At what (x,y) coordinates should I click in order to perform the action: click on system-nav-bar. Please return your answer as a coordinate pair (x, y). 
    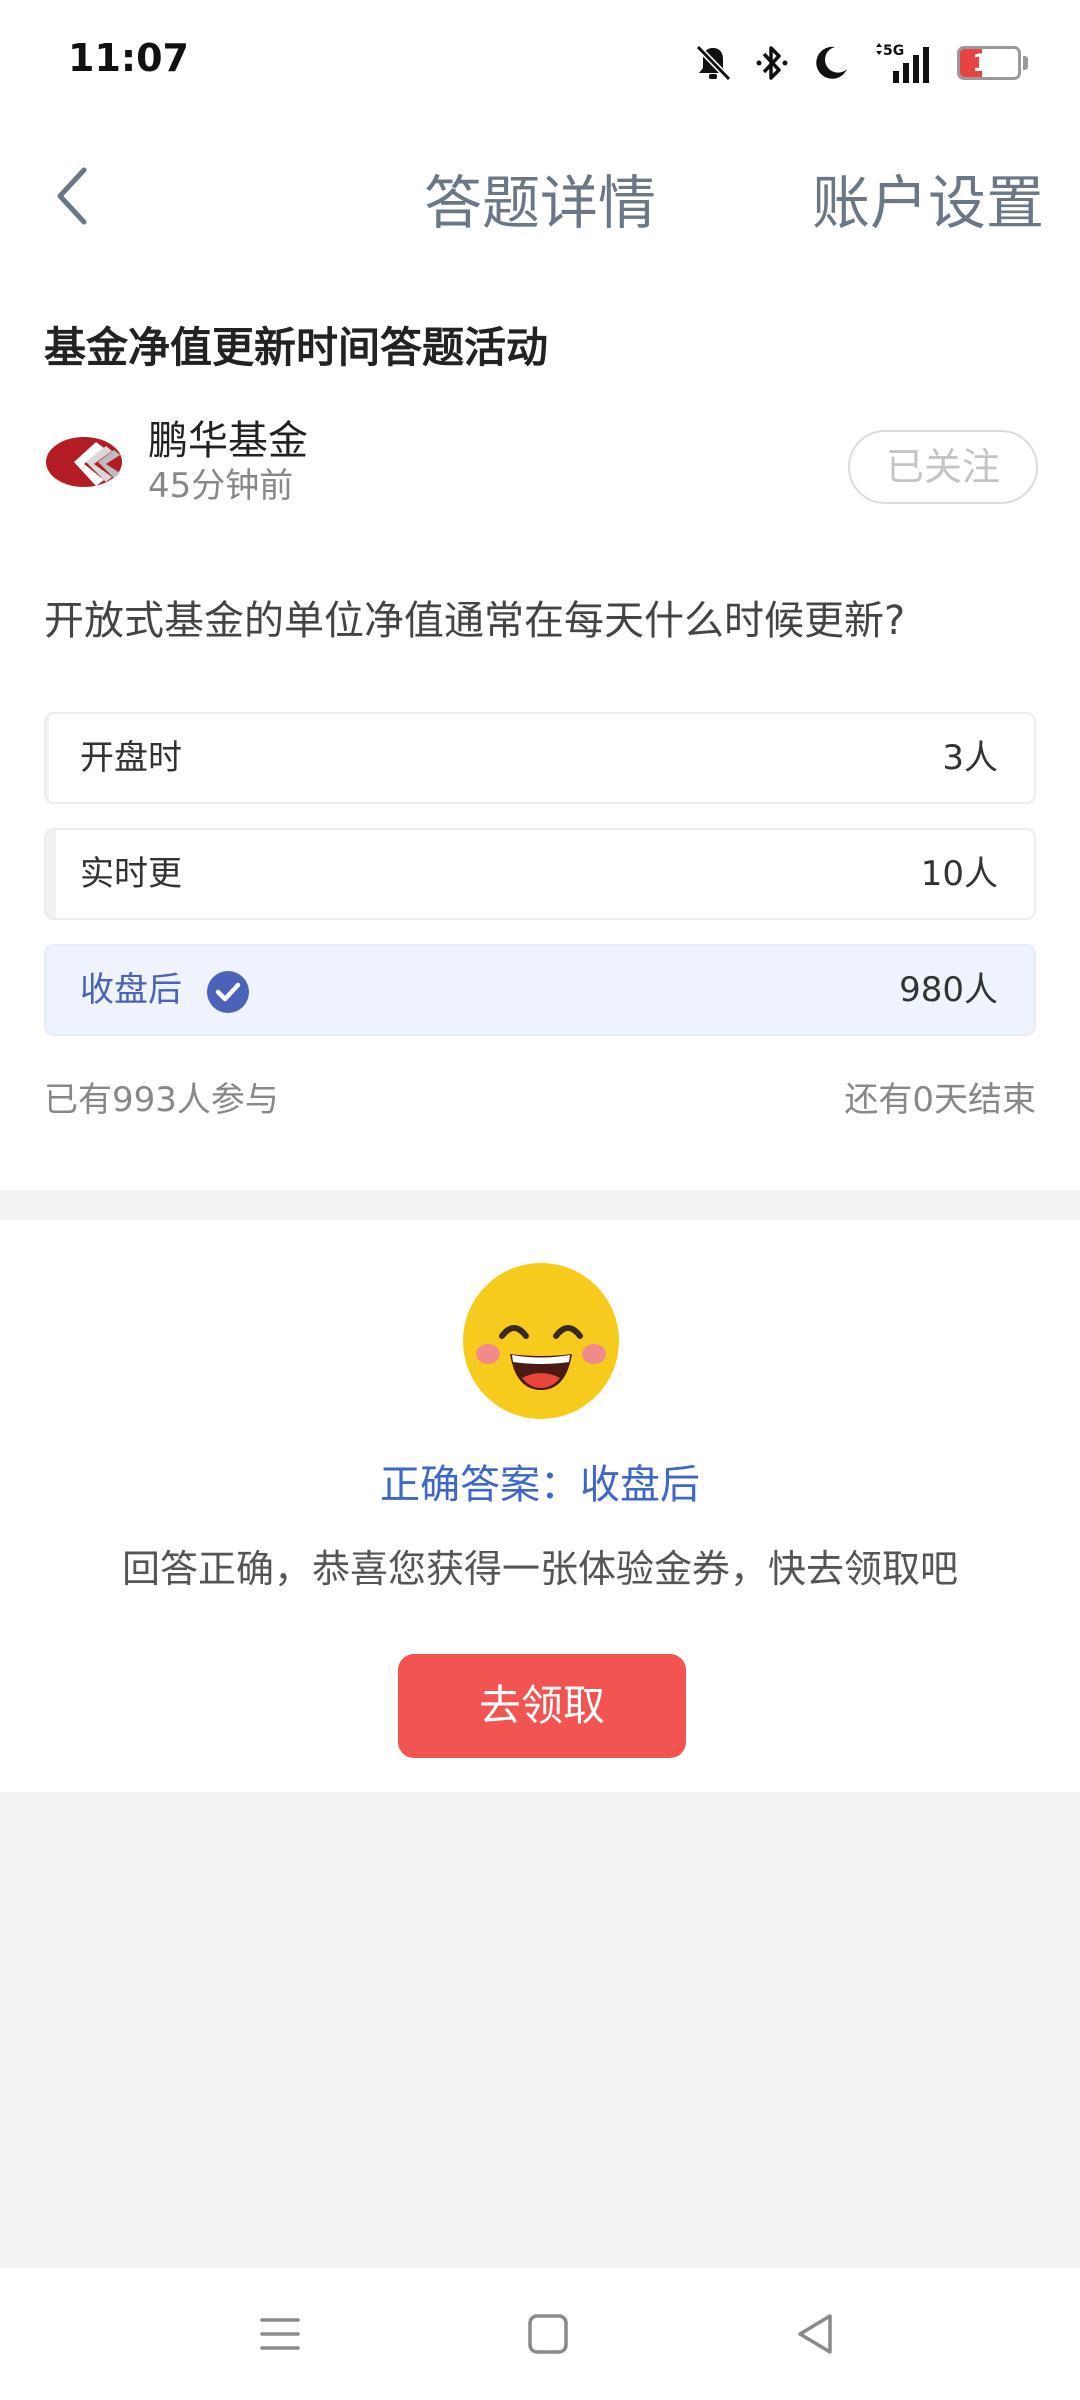
    Looking at the image, I should click on (540, 2334).